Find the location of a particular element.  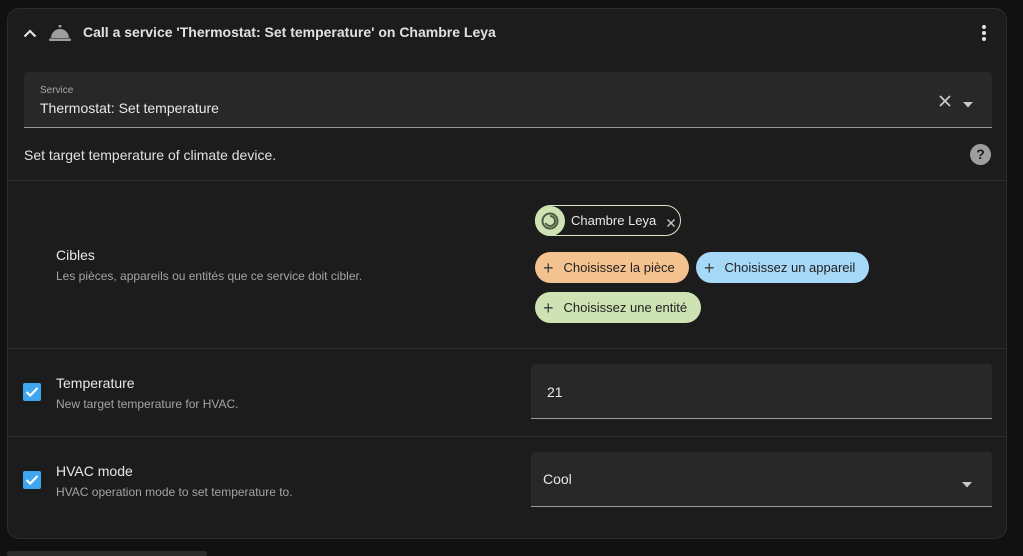

service-field-value: Thermostat: Set temperature is located at coordinates (129, 108).